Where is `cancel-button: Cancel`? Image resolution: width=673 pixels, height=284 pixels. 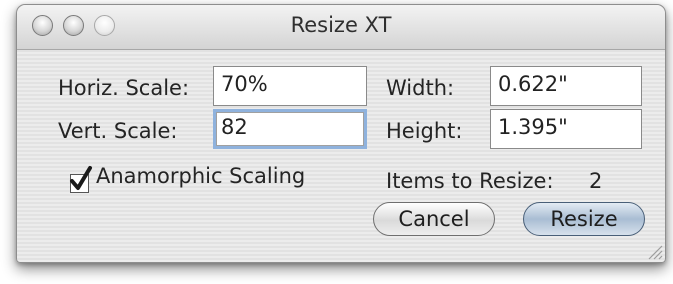 cancel-button: Cancel is located at coordinates (434, 219).